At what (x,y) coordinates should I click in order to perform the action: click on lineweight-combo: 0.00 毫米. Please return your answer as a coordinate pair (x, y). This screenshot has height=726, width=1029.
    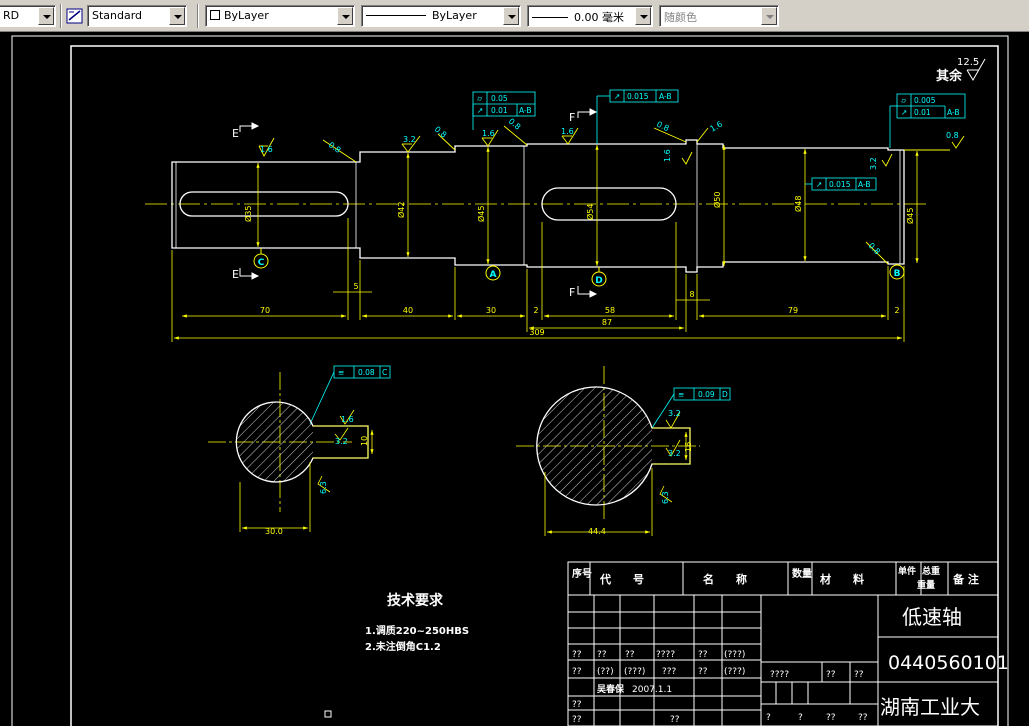
    Looking at the image, I should click on (590, 16).